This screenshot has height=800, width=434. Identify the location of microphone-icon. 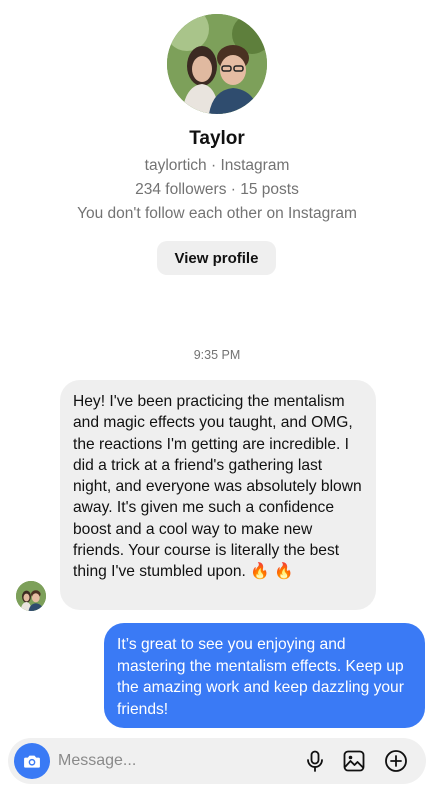
(315, 761).